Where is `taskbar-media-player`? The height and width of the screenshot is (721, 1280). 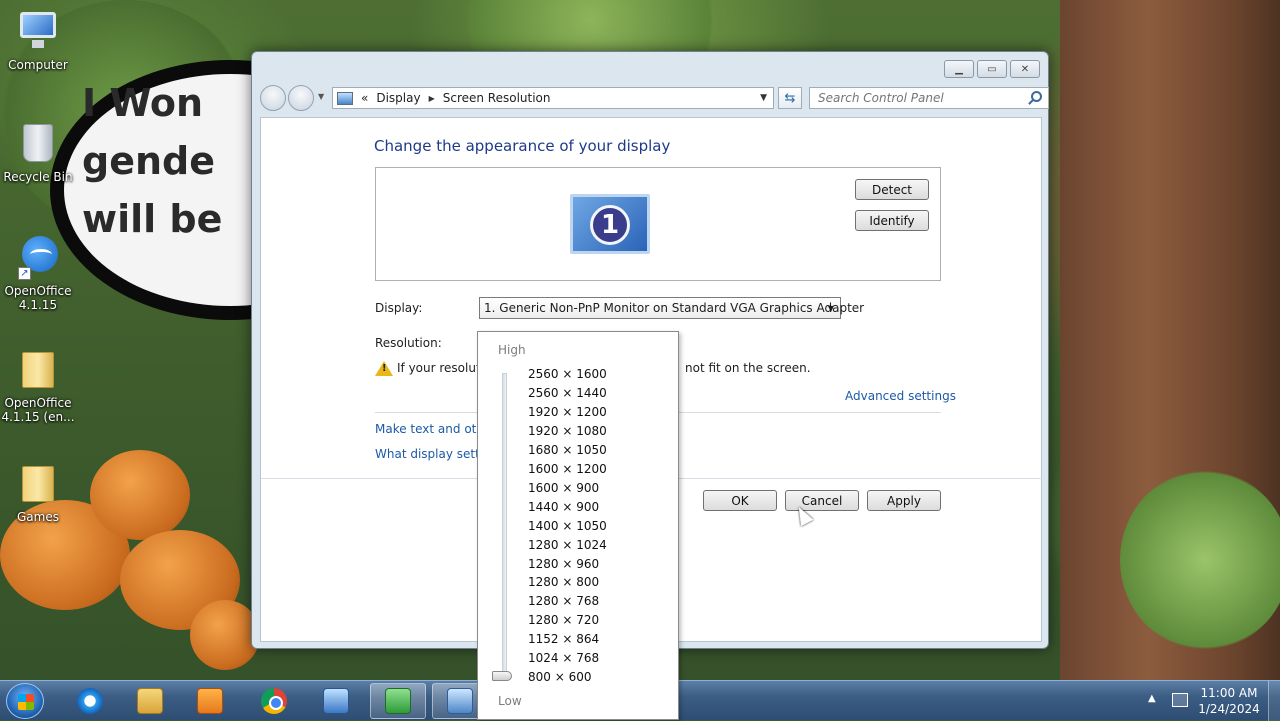
taskbar-media-player is located at coordinates (210, 701).